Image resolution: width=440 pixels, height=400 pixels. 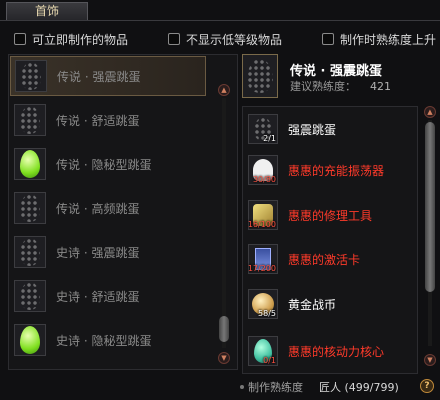 What do you see at coordinates (336, 71) in the screenshot?
I see `result-item-title: 传说 · 强震跳蛋` at bounding box center [336, 71].